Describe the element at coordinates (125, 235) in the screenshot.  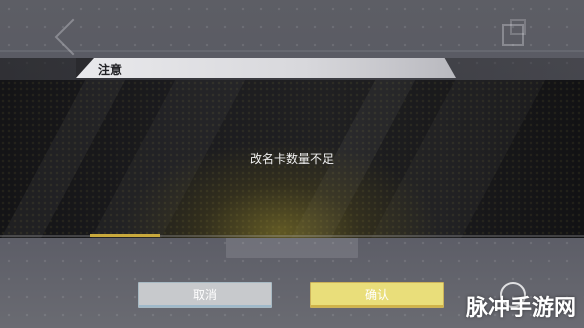
I see `panel-bottom-accent` at that location.